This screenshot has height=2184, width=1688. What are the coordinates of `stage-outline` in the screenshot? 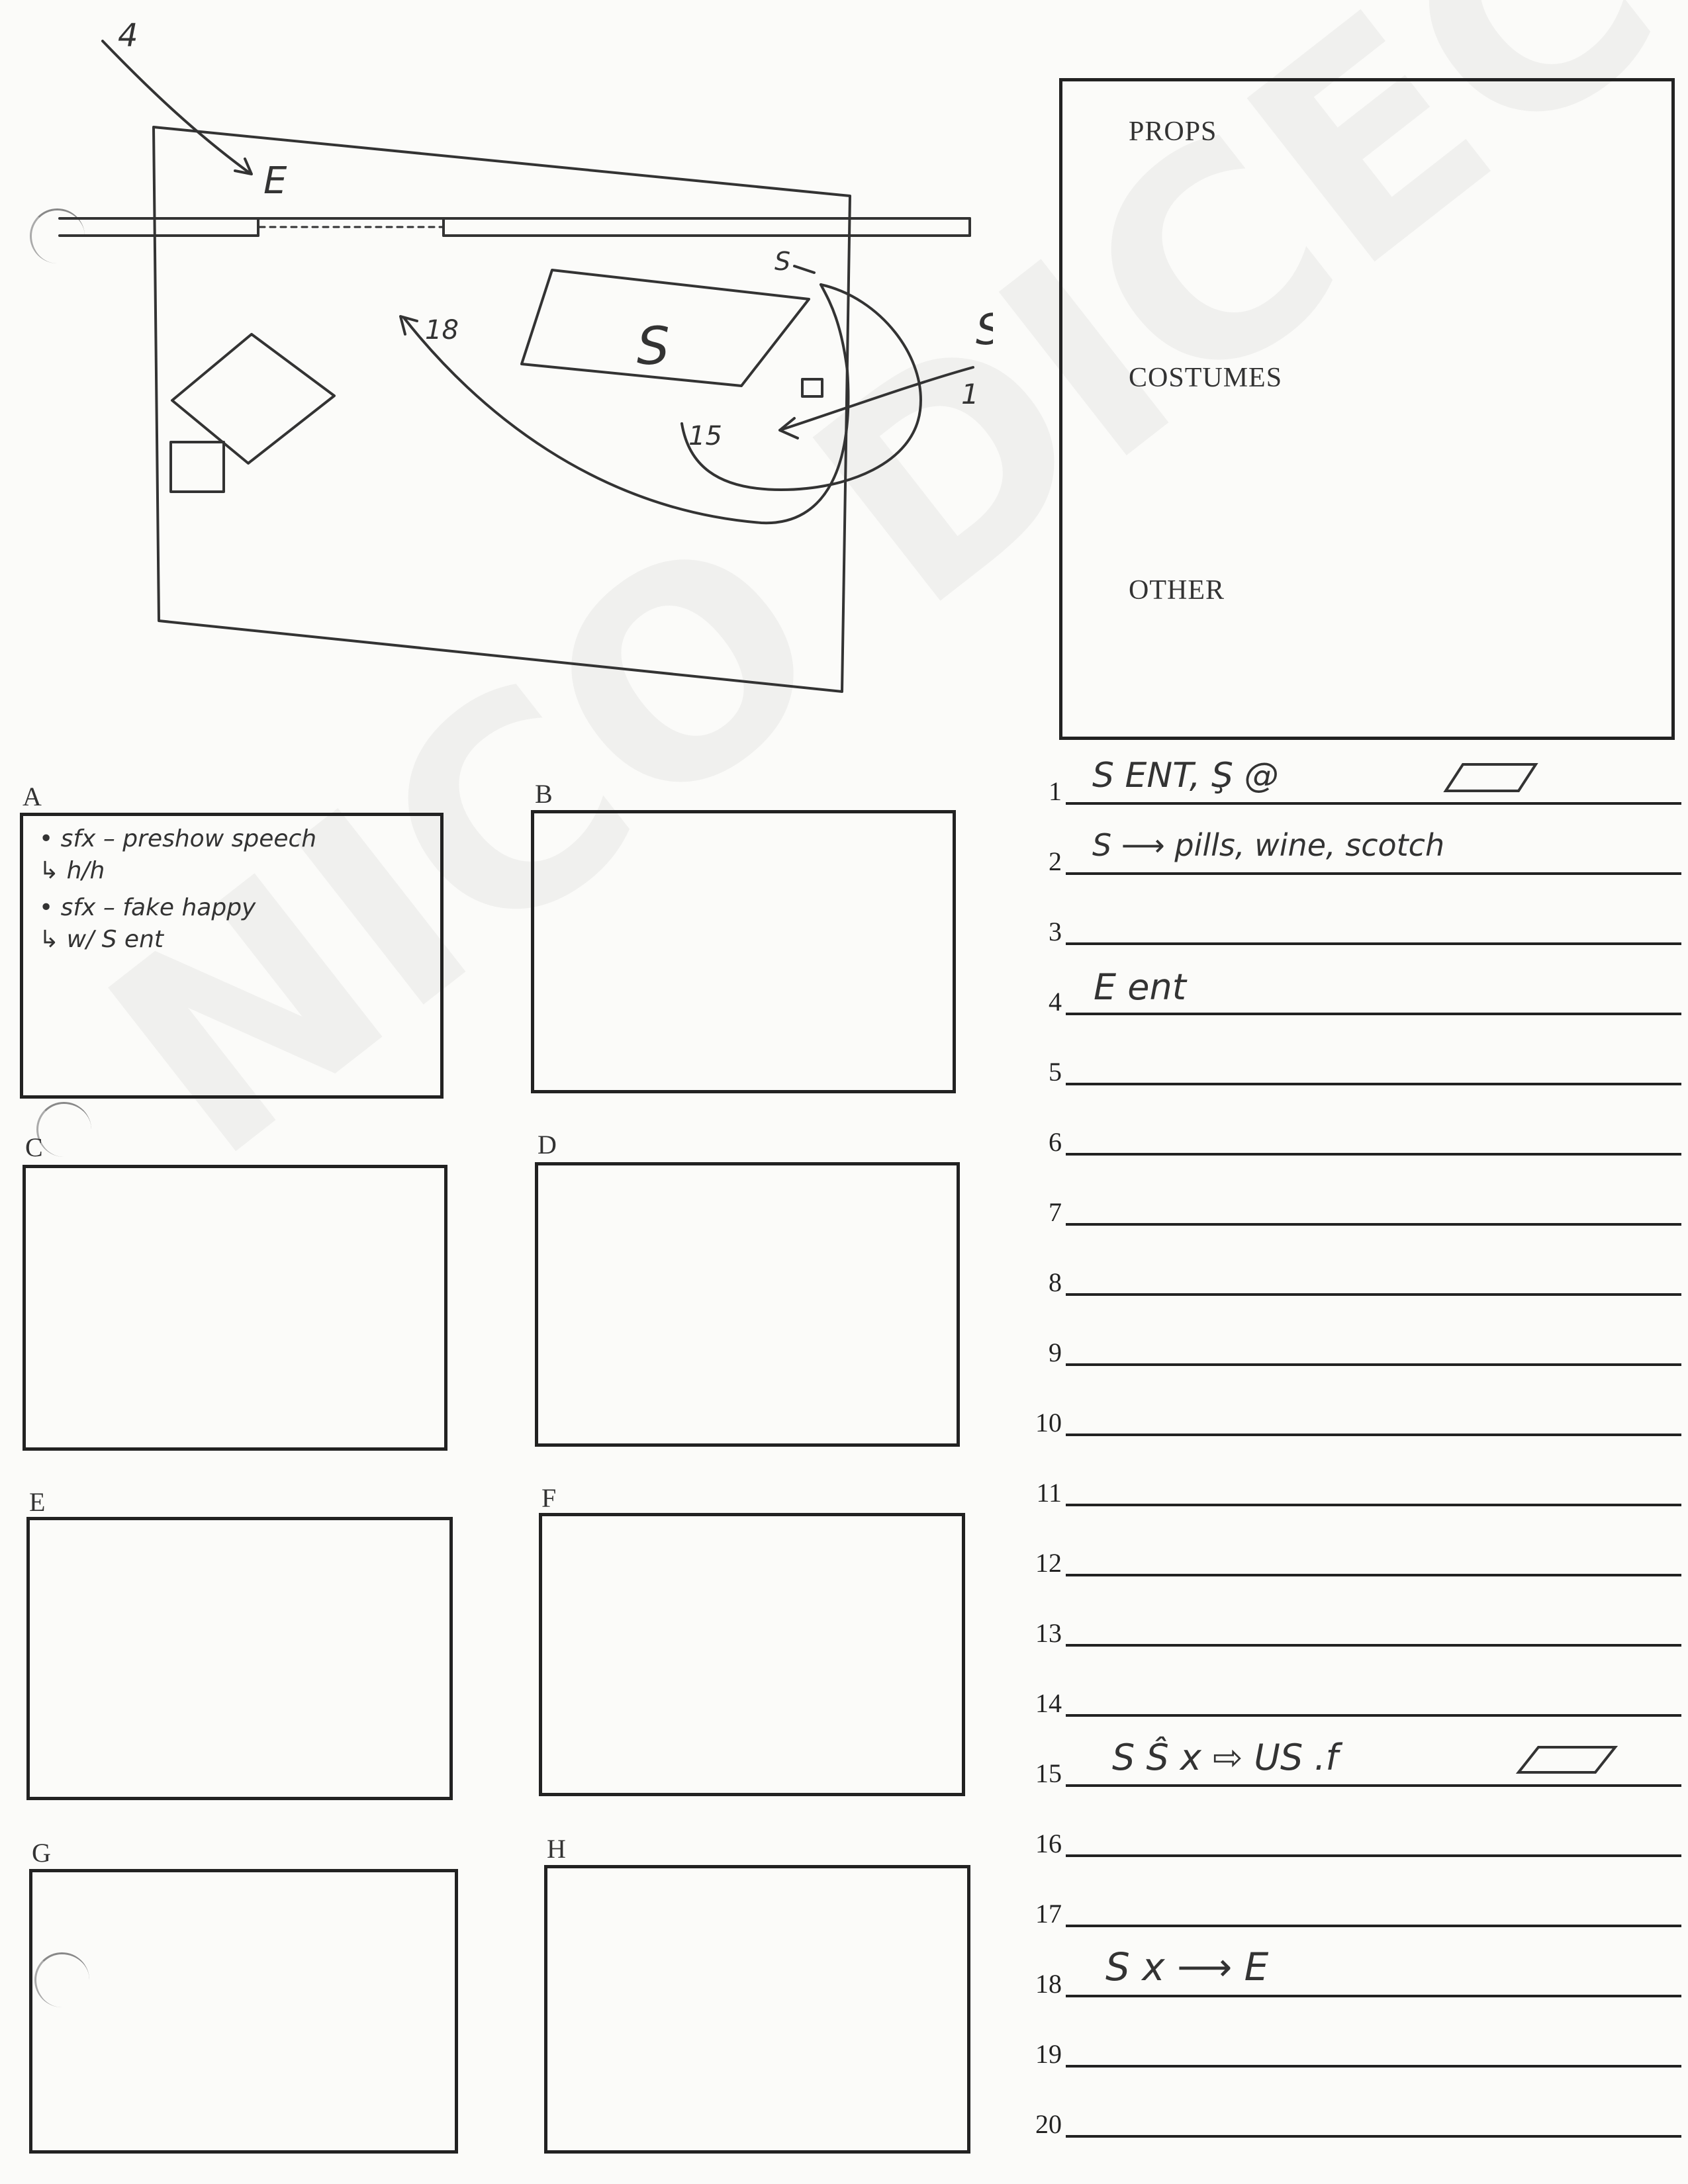 It's located at (501, 409).